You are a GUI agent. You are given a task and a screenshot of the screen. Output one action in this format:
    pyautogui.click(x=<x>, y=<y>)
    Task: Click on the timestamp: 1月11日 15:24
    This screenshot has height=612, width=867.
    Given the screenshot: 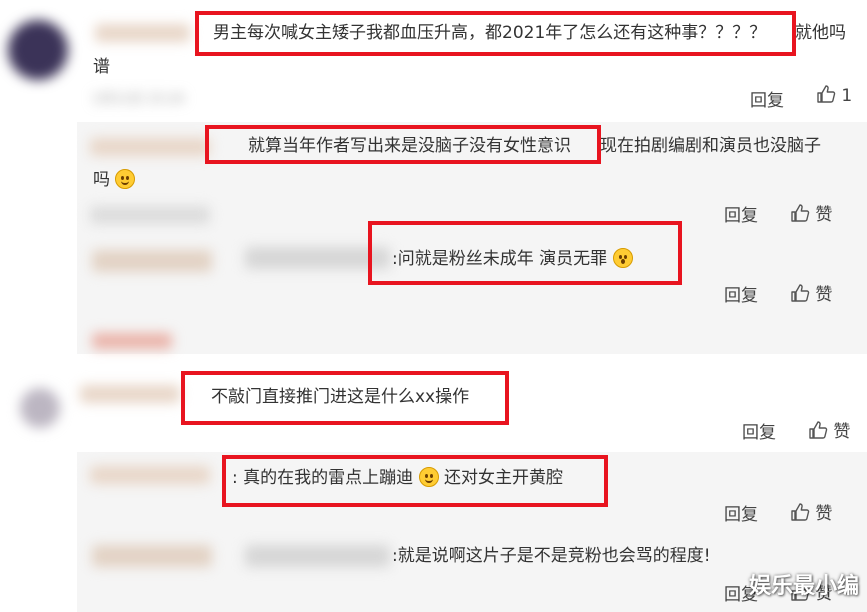 What is the action you would take?
    pyautogui.click(x=138, y=99)
    